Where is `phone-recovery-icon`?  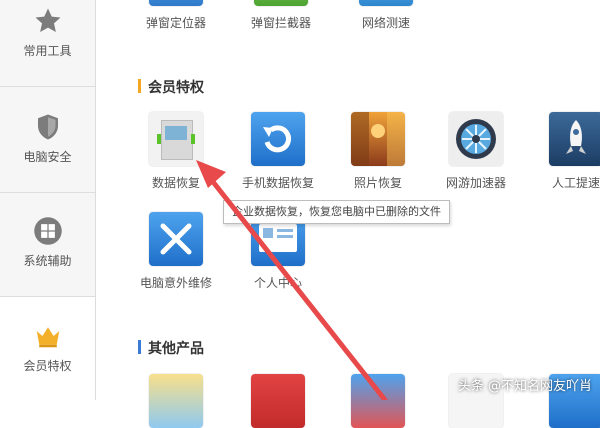 phone-recovery-icon is located at coordinates (278, 139).